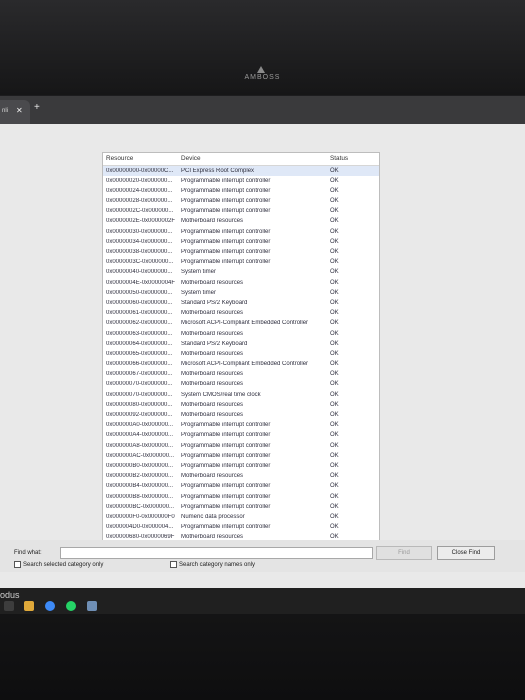 This screenshot has width=525, height=700. What do you see at coordinates (92, 606) in the screenshot?
I see `device-manager-icon` at bounding box center [92, 606].